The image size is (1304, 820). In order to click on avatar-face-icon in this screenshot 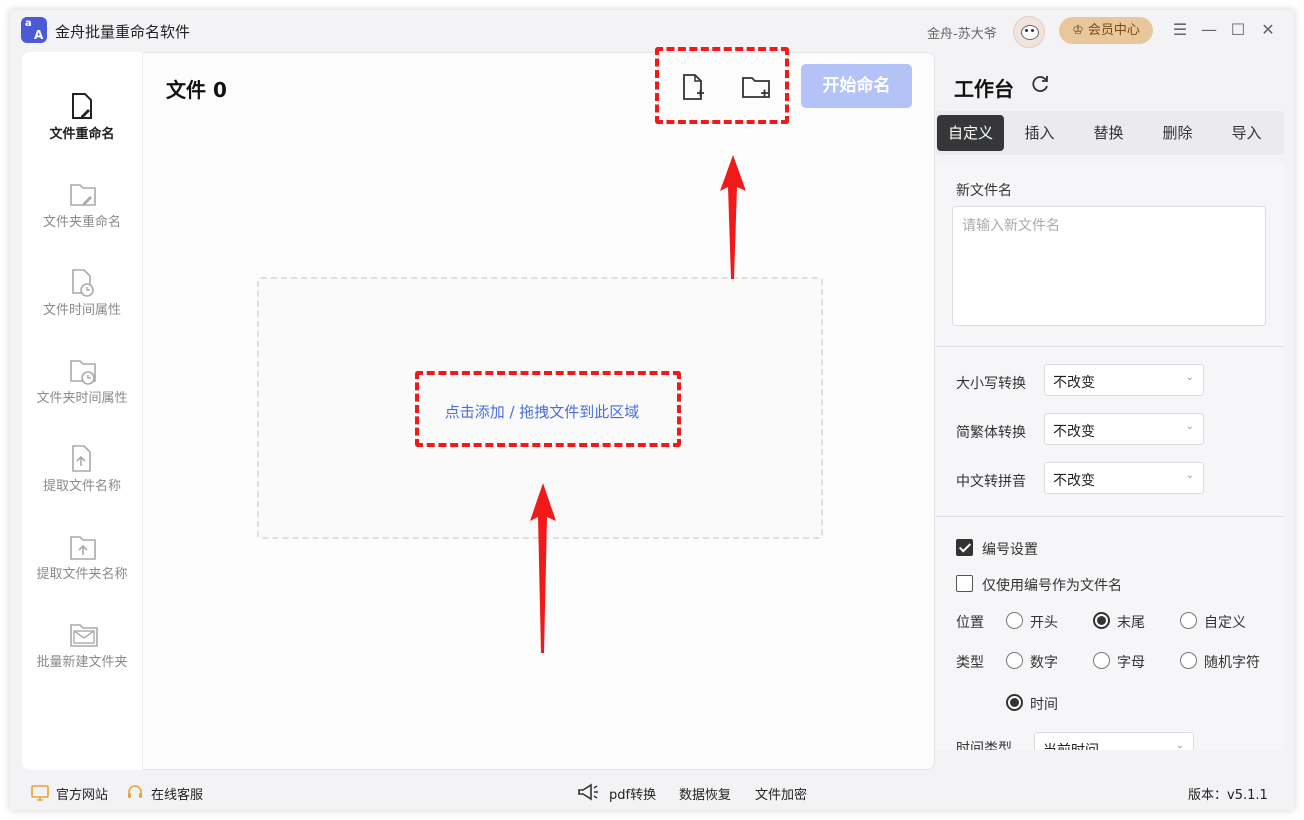, I will do `click(1030, 32)`.